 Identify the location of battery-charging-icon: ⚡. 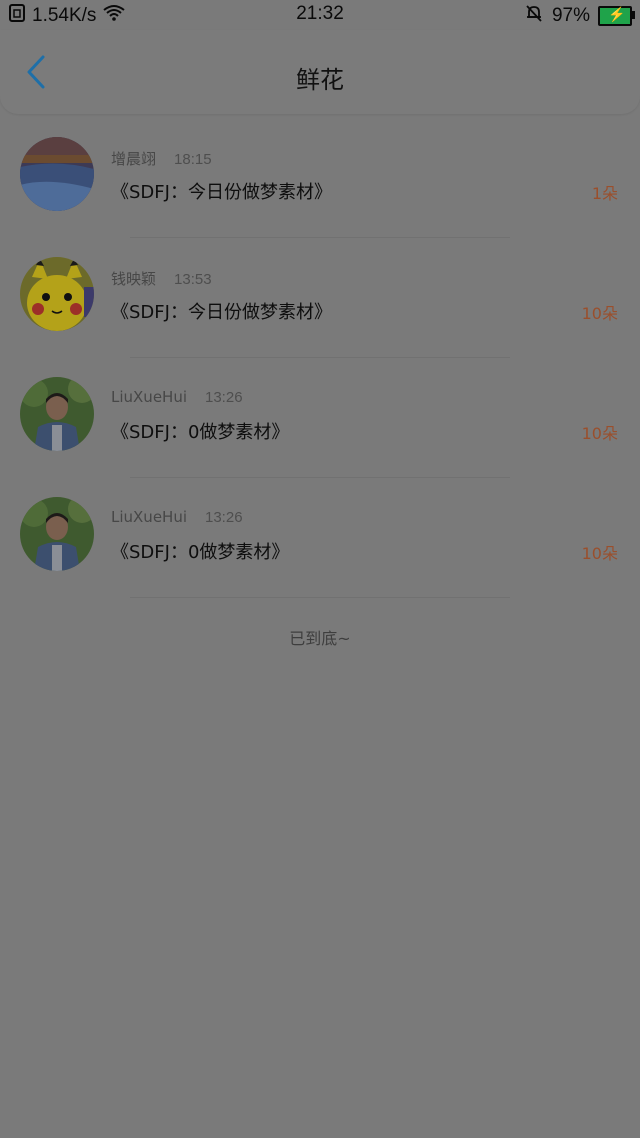
(616, 16).